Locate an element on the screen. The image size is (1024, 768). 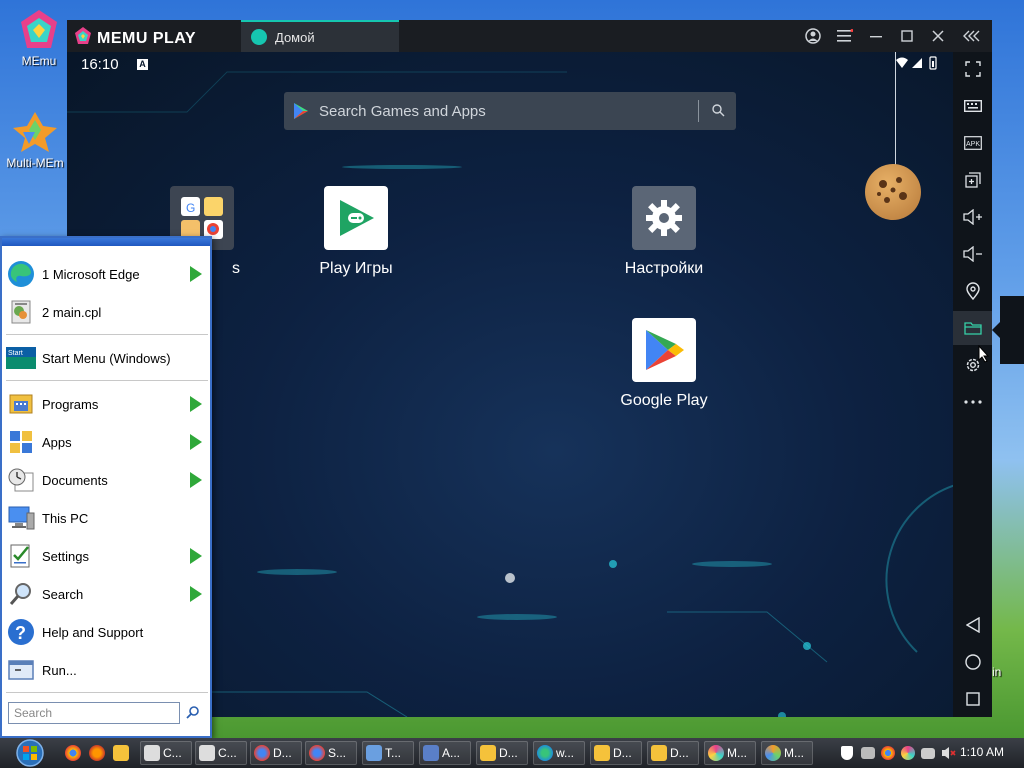
recents-icon is located at coordinates (972, 699).